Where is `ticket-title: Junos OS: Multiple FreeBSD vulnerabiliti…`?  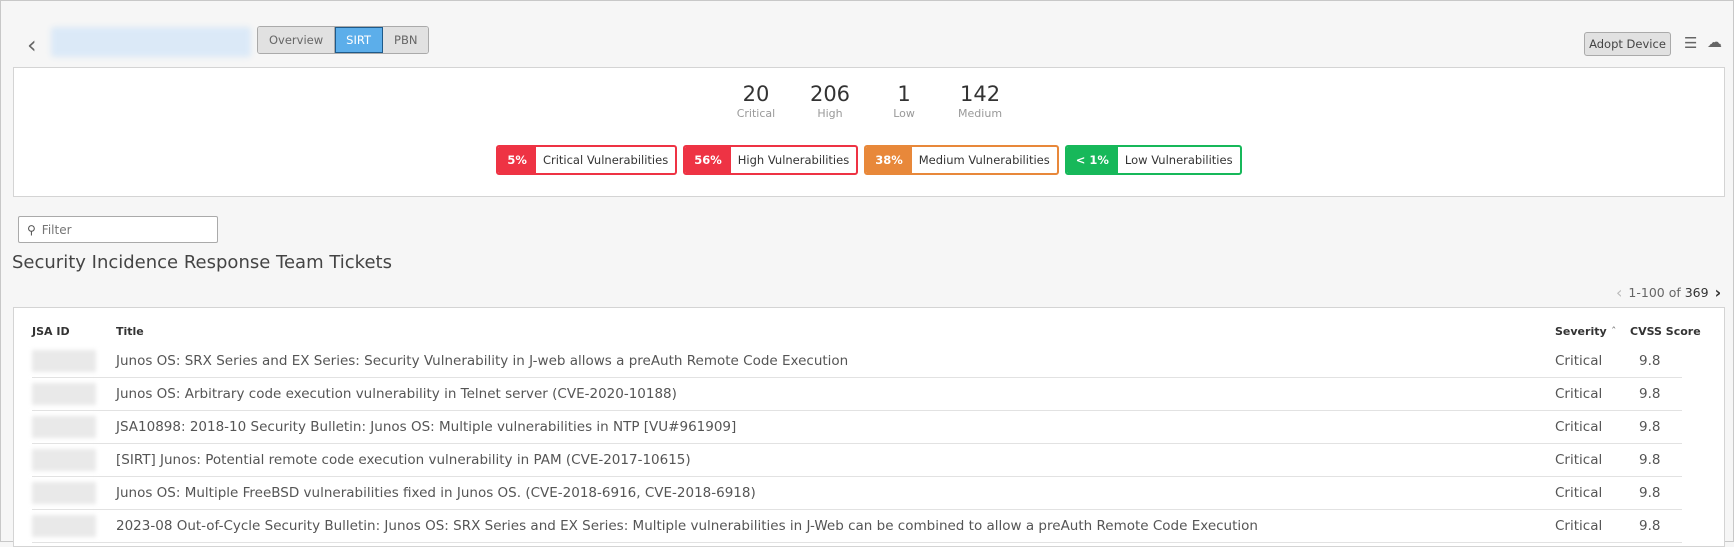
ticket-title: Junos OS: Multiple FreeBSD vulnerabiliti… is located at coordinates (436, 493).